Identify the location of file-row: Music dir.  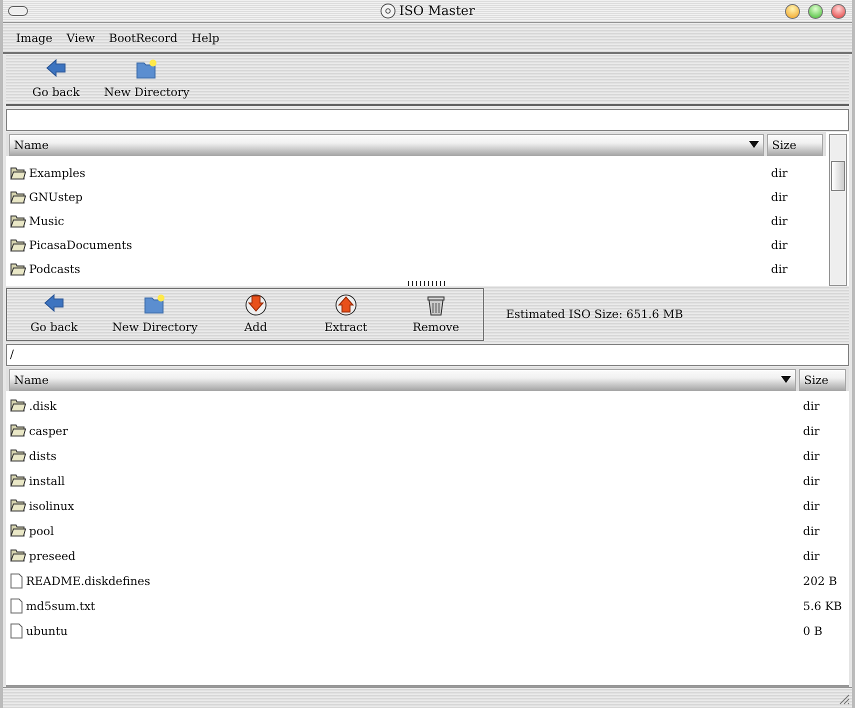
(416, 221).